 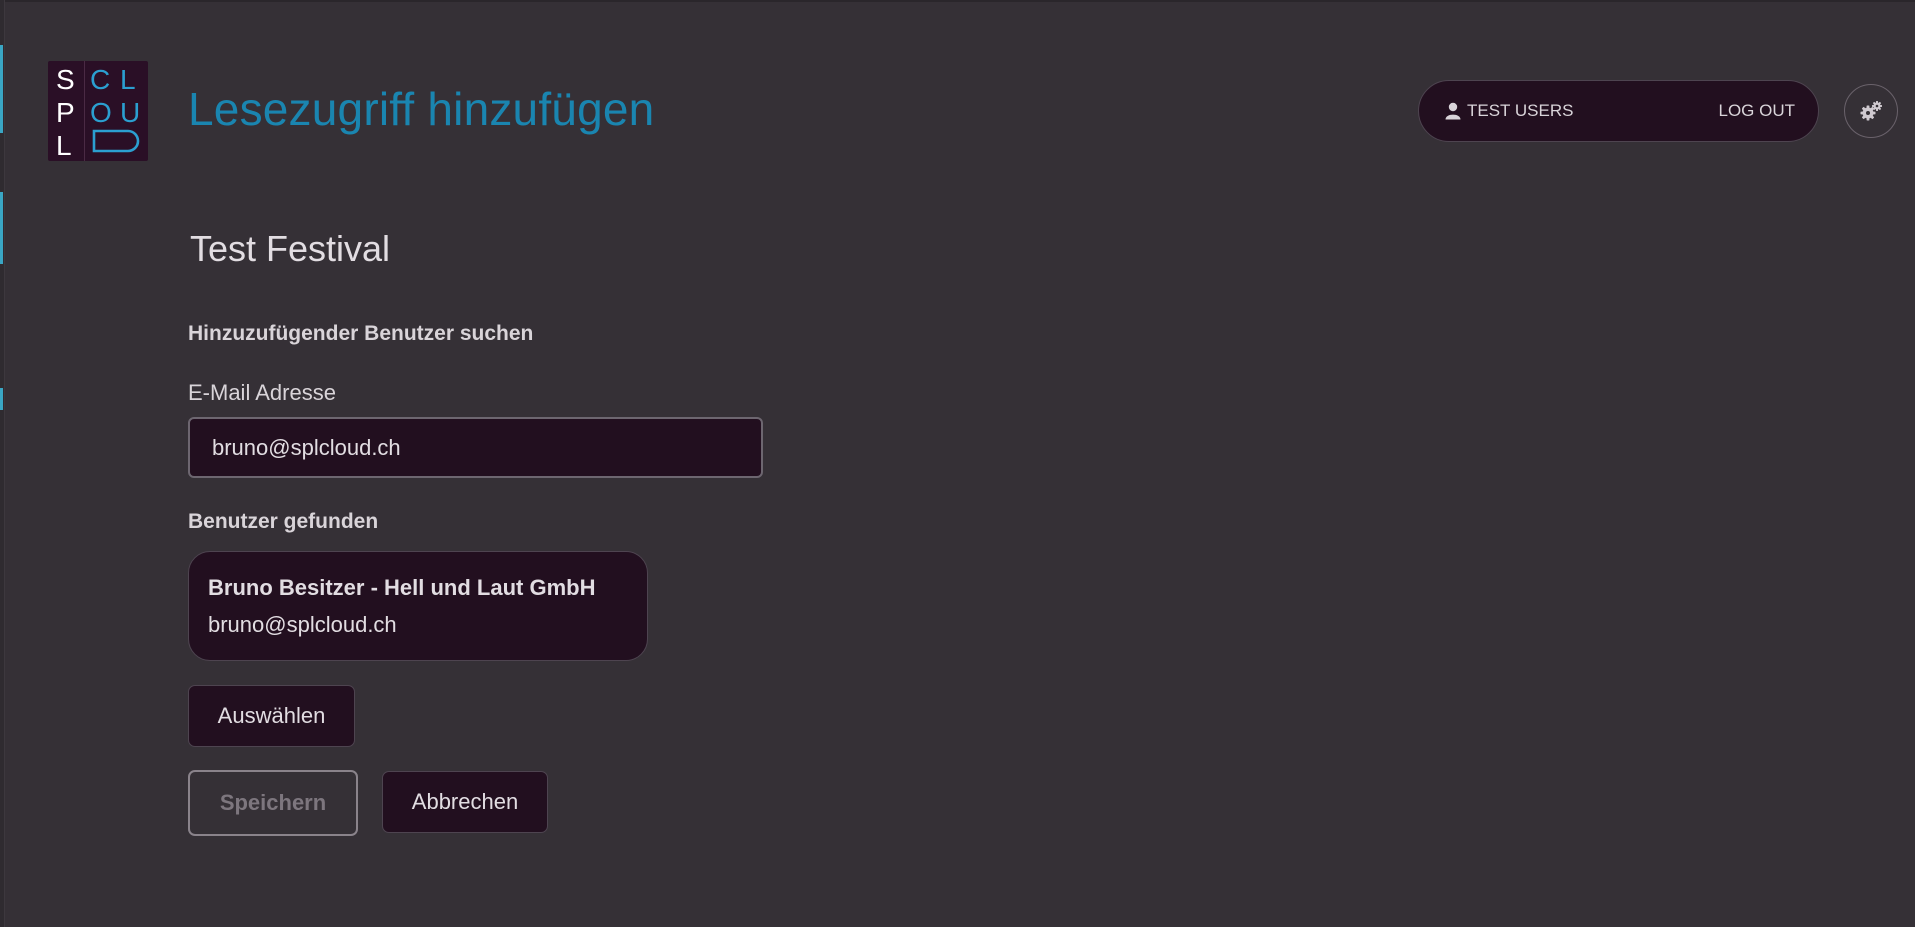 I want to click on gears-icon, so click(x=1871, y=111).